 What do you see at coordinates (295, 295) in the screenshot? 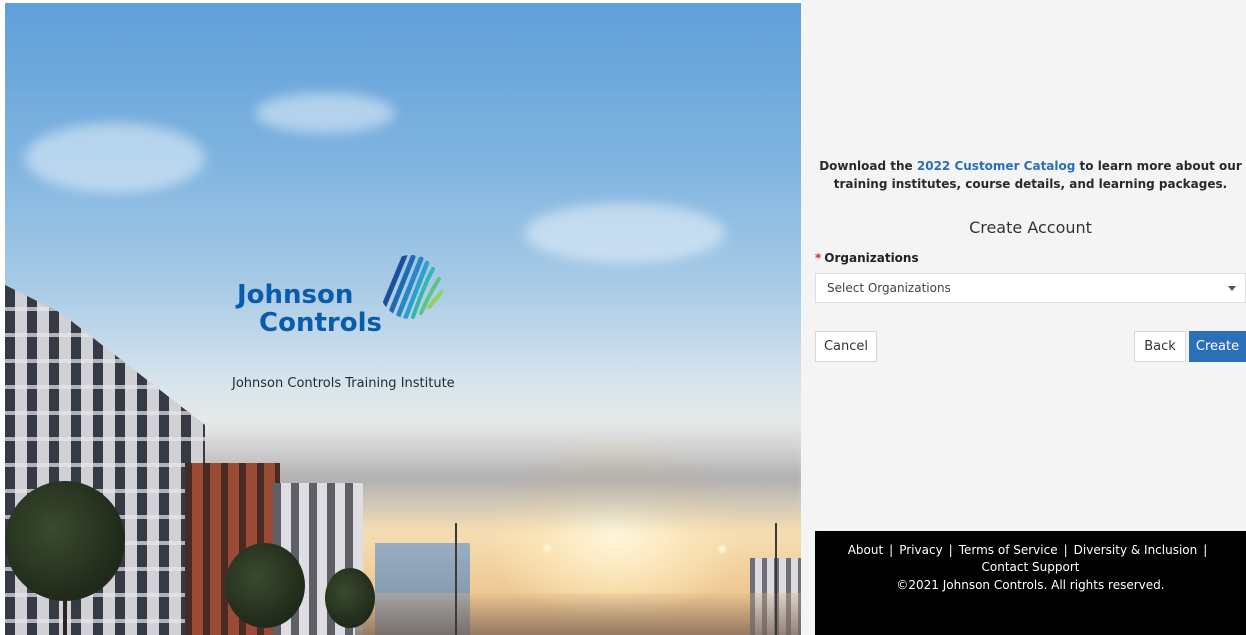
I see `logo-wordmark-line1: Johnson` at bounding box center [295, 295].